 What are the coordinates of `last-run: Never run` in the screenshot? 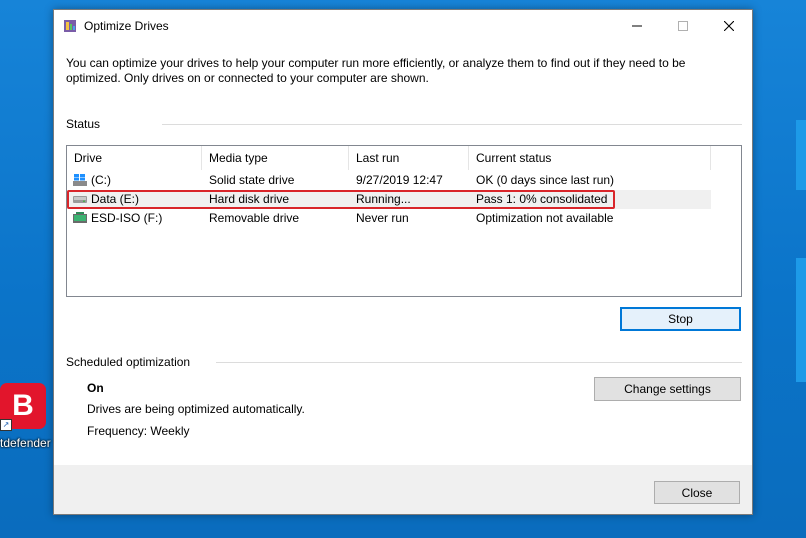 It's located at (382, 218).